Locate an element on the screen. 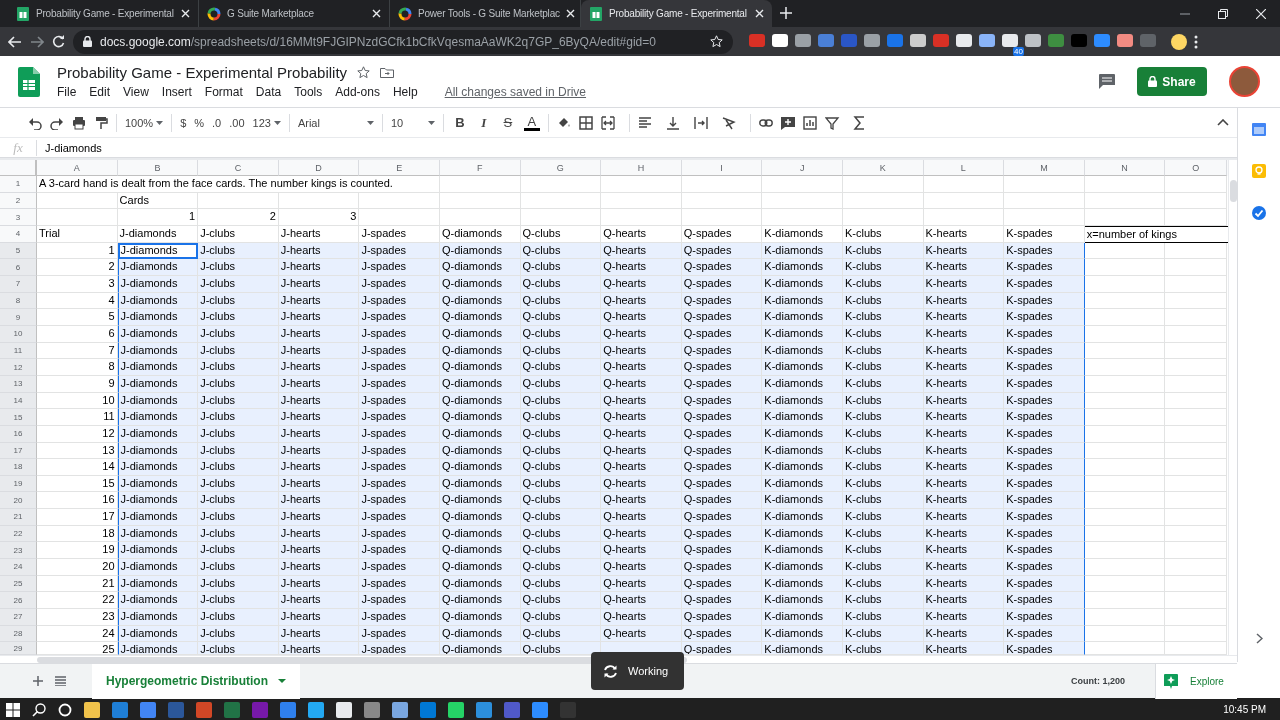 This screenshot has height=720, width=1280. browser-tab: Probability Game - Experimental is located at coordinates (676, 13).